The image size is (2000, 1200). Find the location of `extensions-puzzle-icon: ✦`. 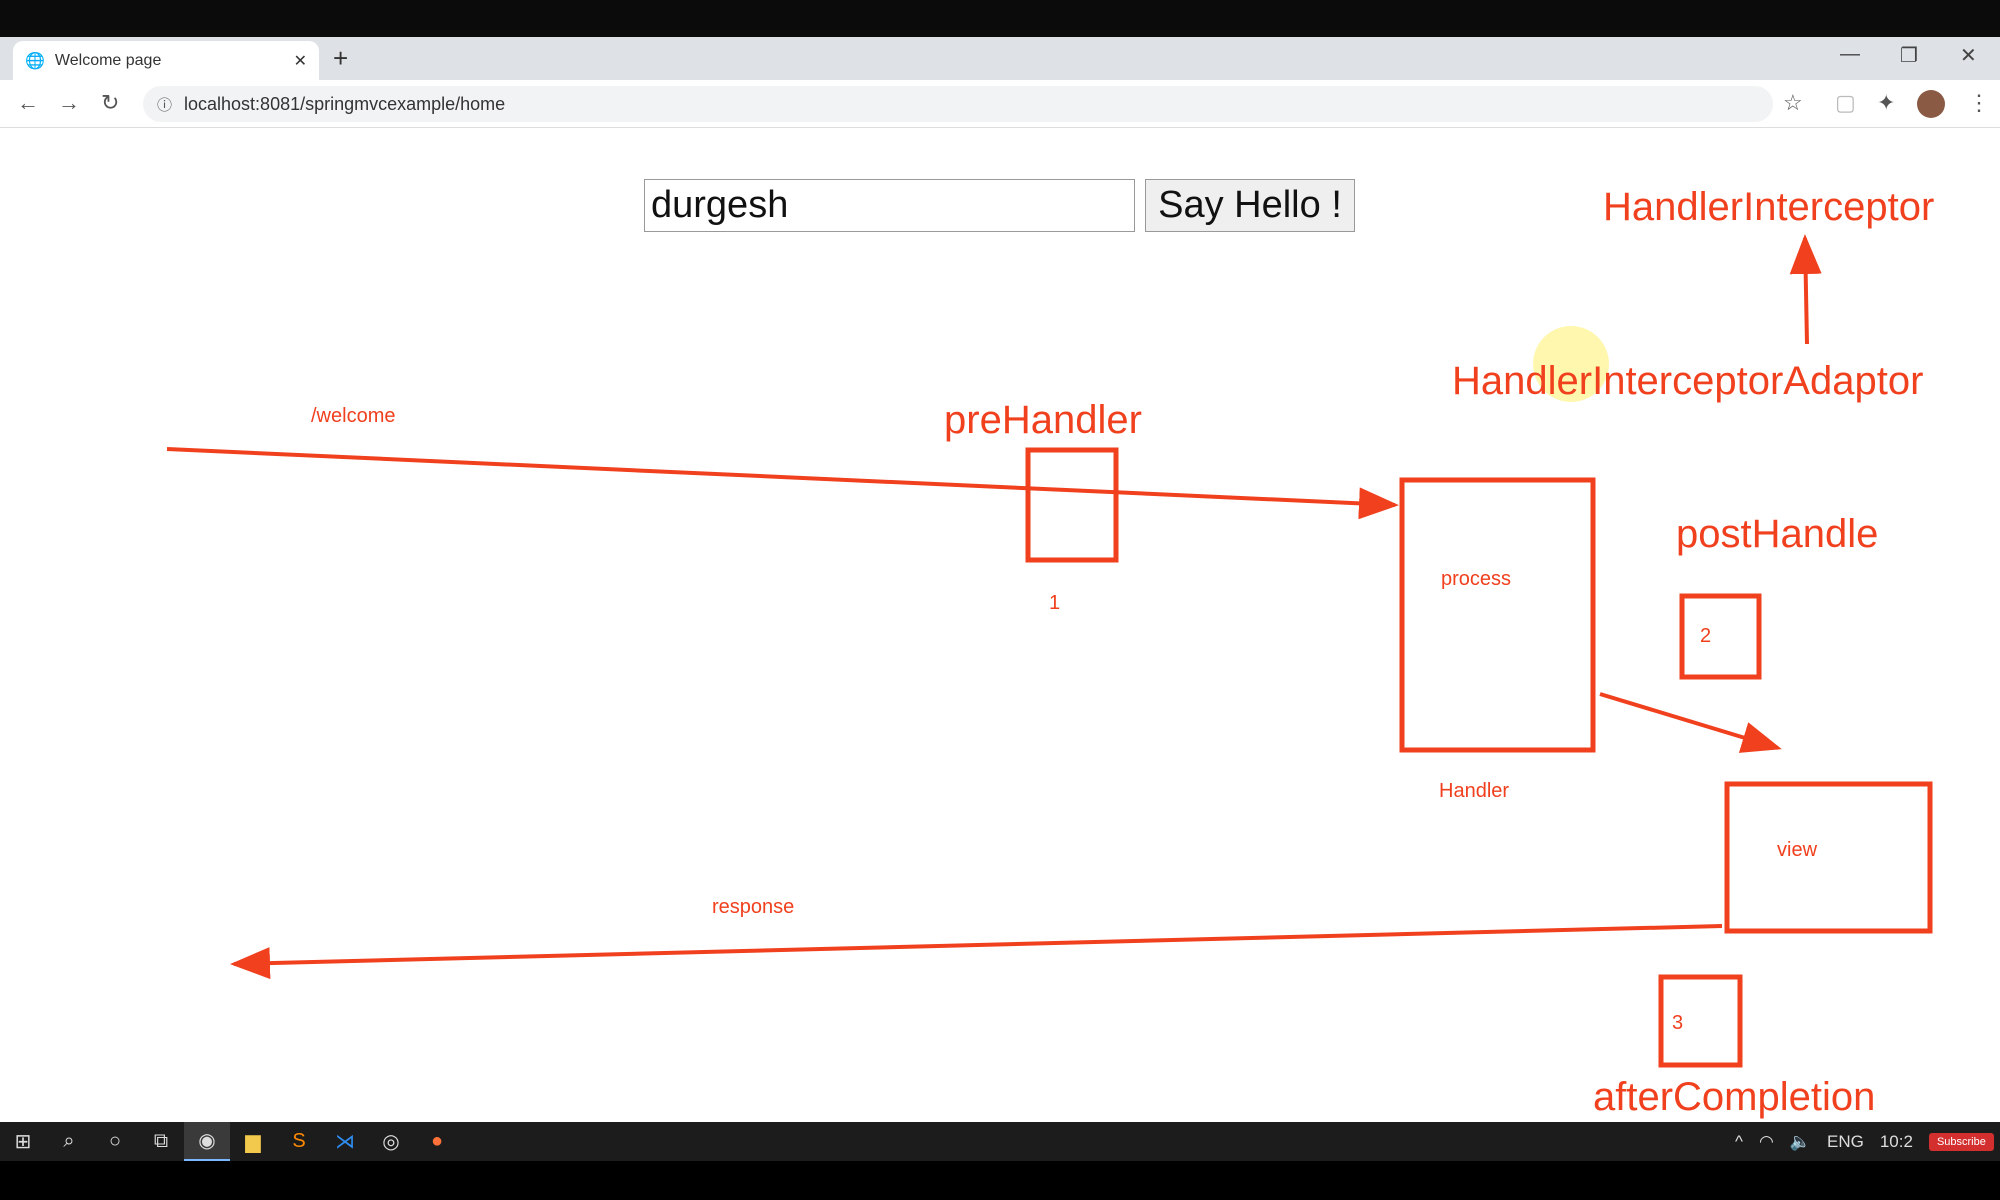

extensions-puzzle-icon: ✦ is located at coordinates (1886, 103).